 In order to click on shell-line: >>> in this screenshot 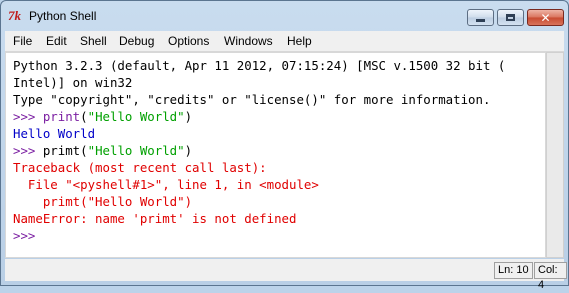, I will do `click(28, 235)`.